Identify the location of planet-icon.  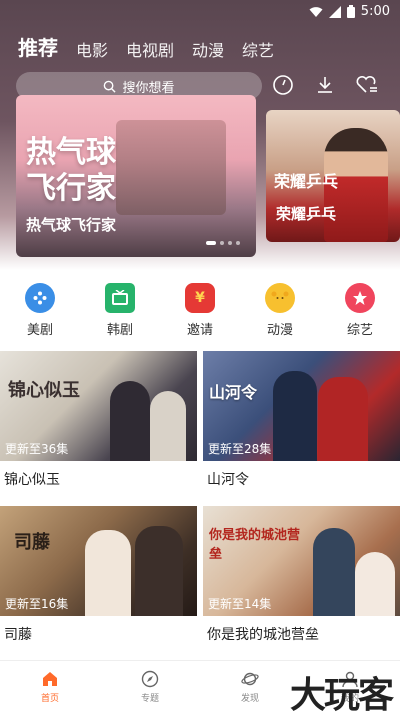
(250, 678).